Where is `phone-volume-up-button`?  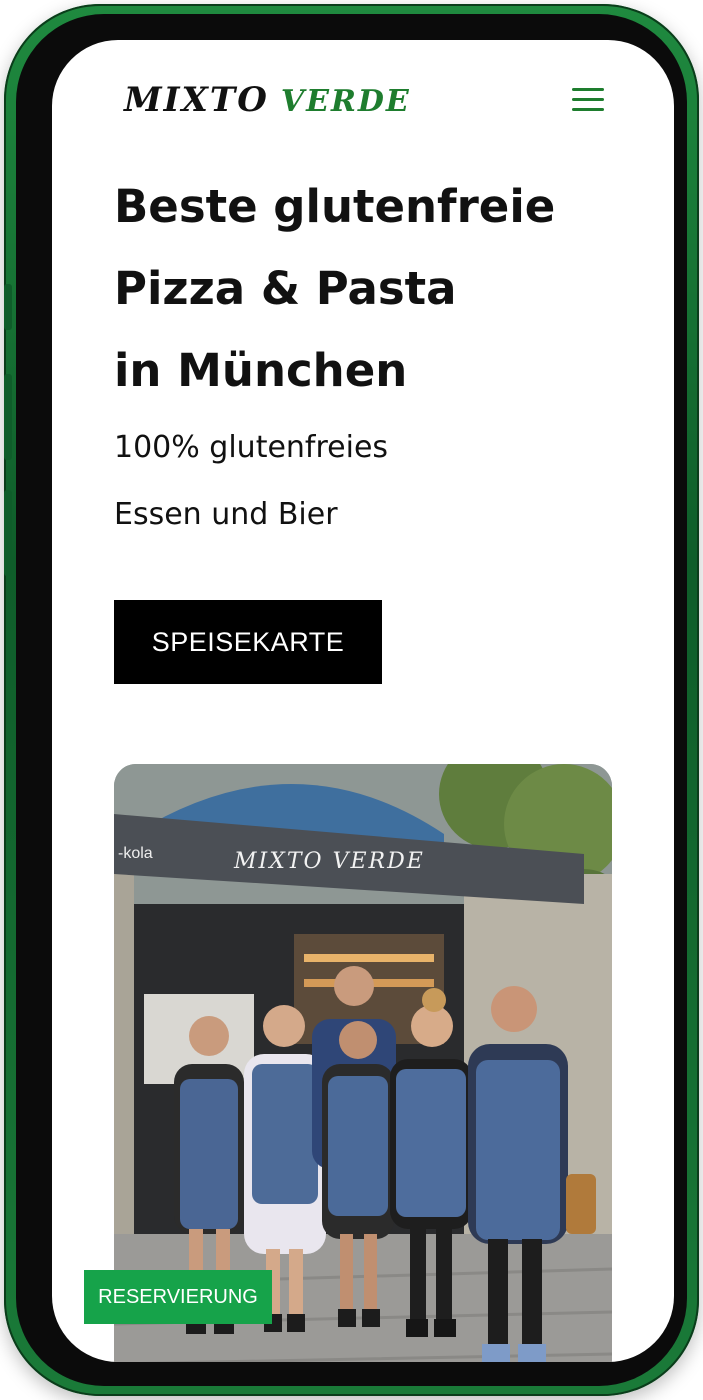
phone-volume-up-button is located at coordinates (8, 417).